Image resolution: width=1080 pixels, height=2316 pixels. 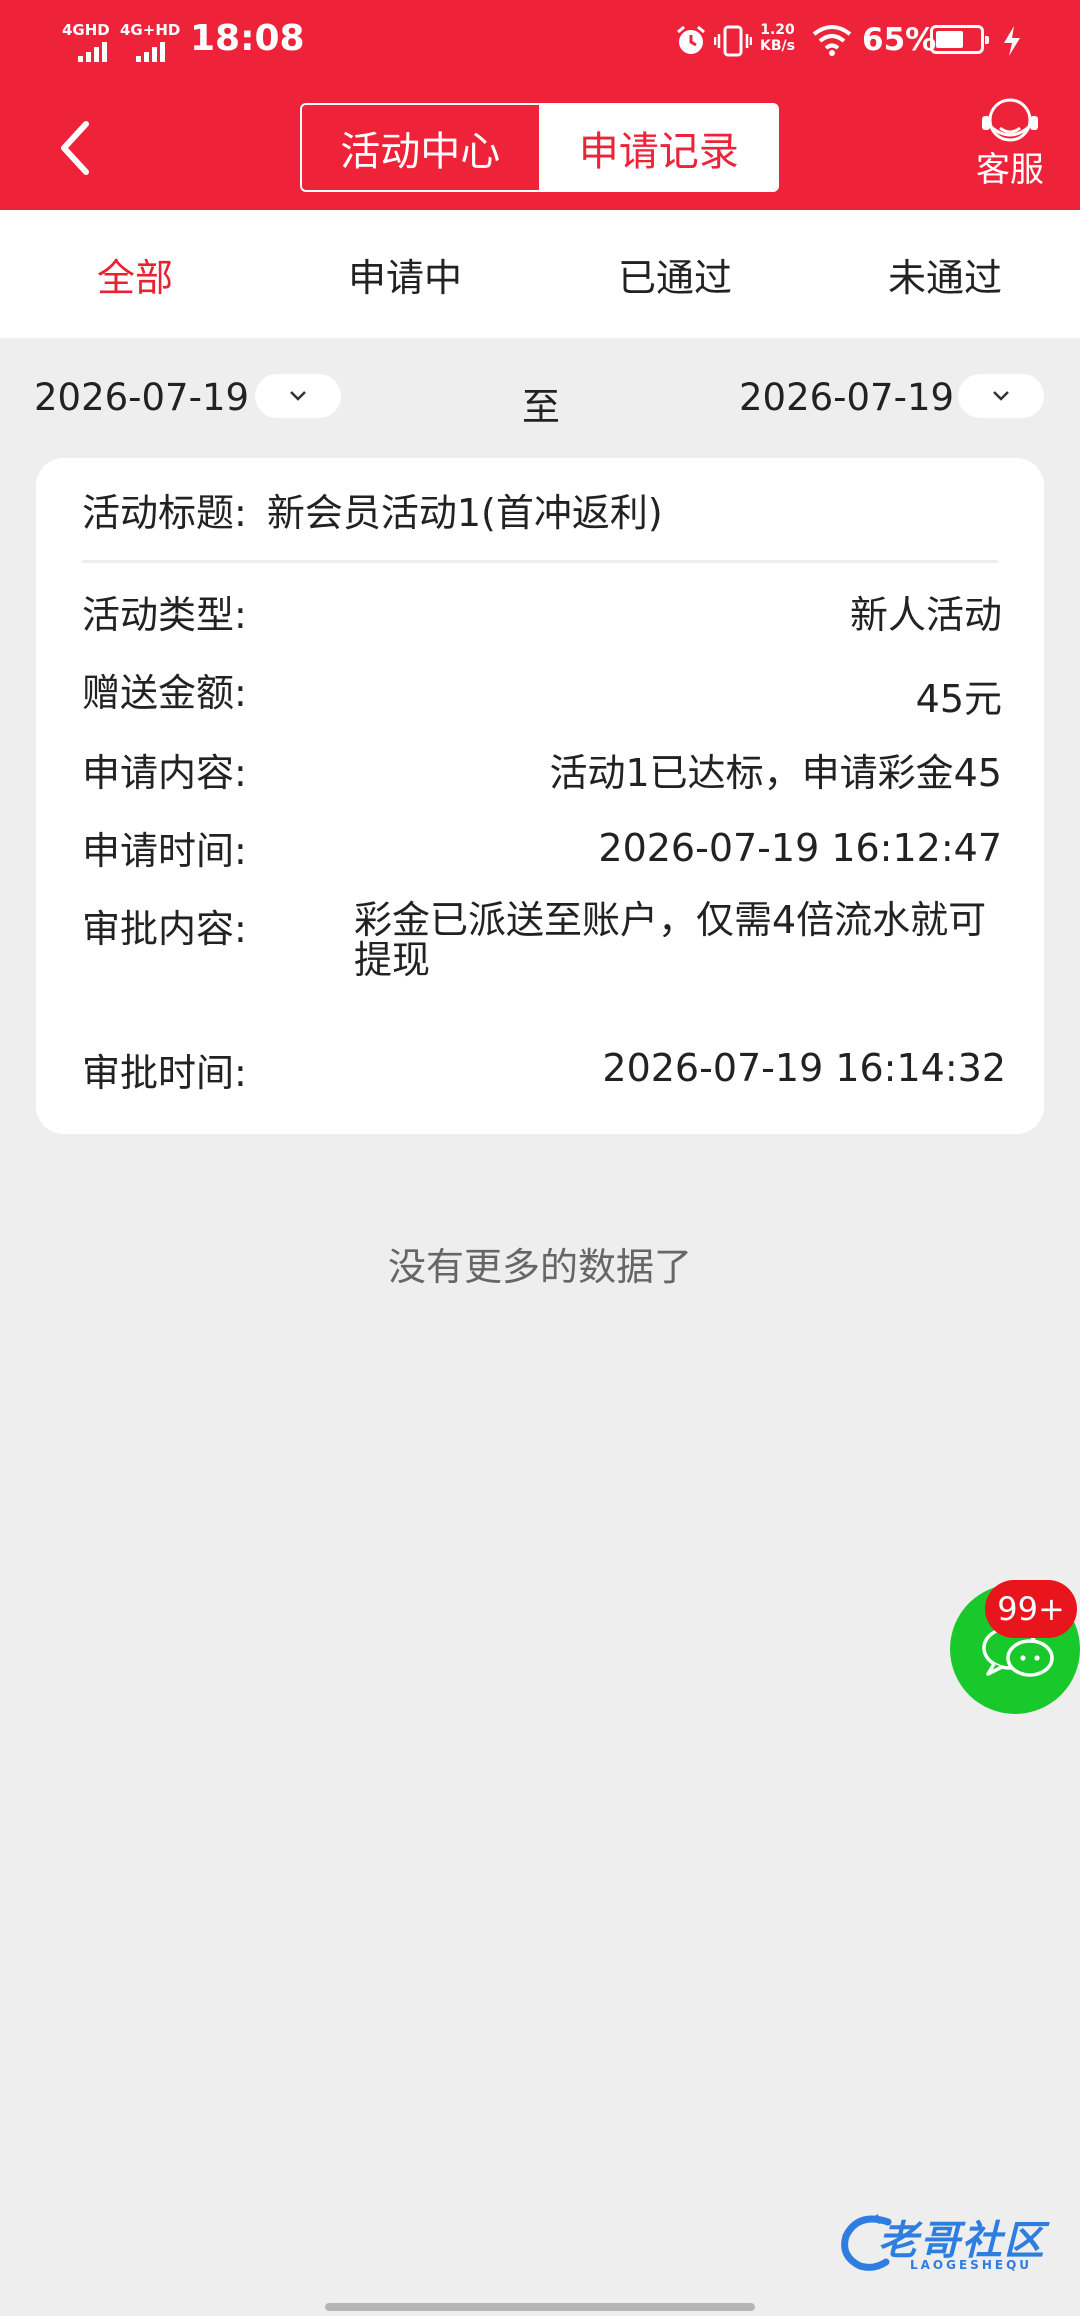 What do you see at coordinates (925, 615) in the screenshot?
I see `row-value: 新人活动` at bounding box center [925, 615].